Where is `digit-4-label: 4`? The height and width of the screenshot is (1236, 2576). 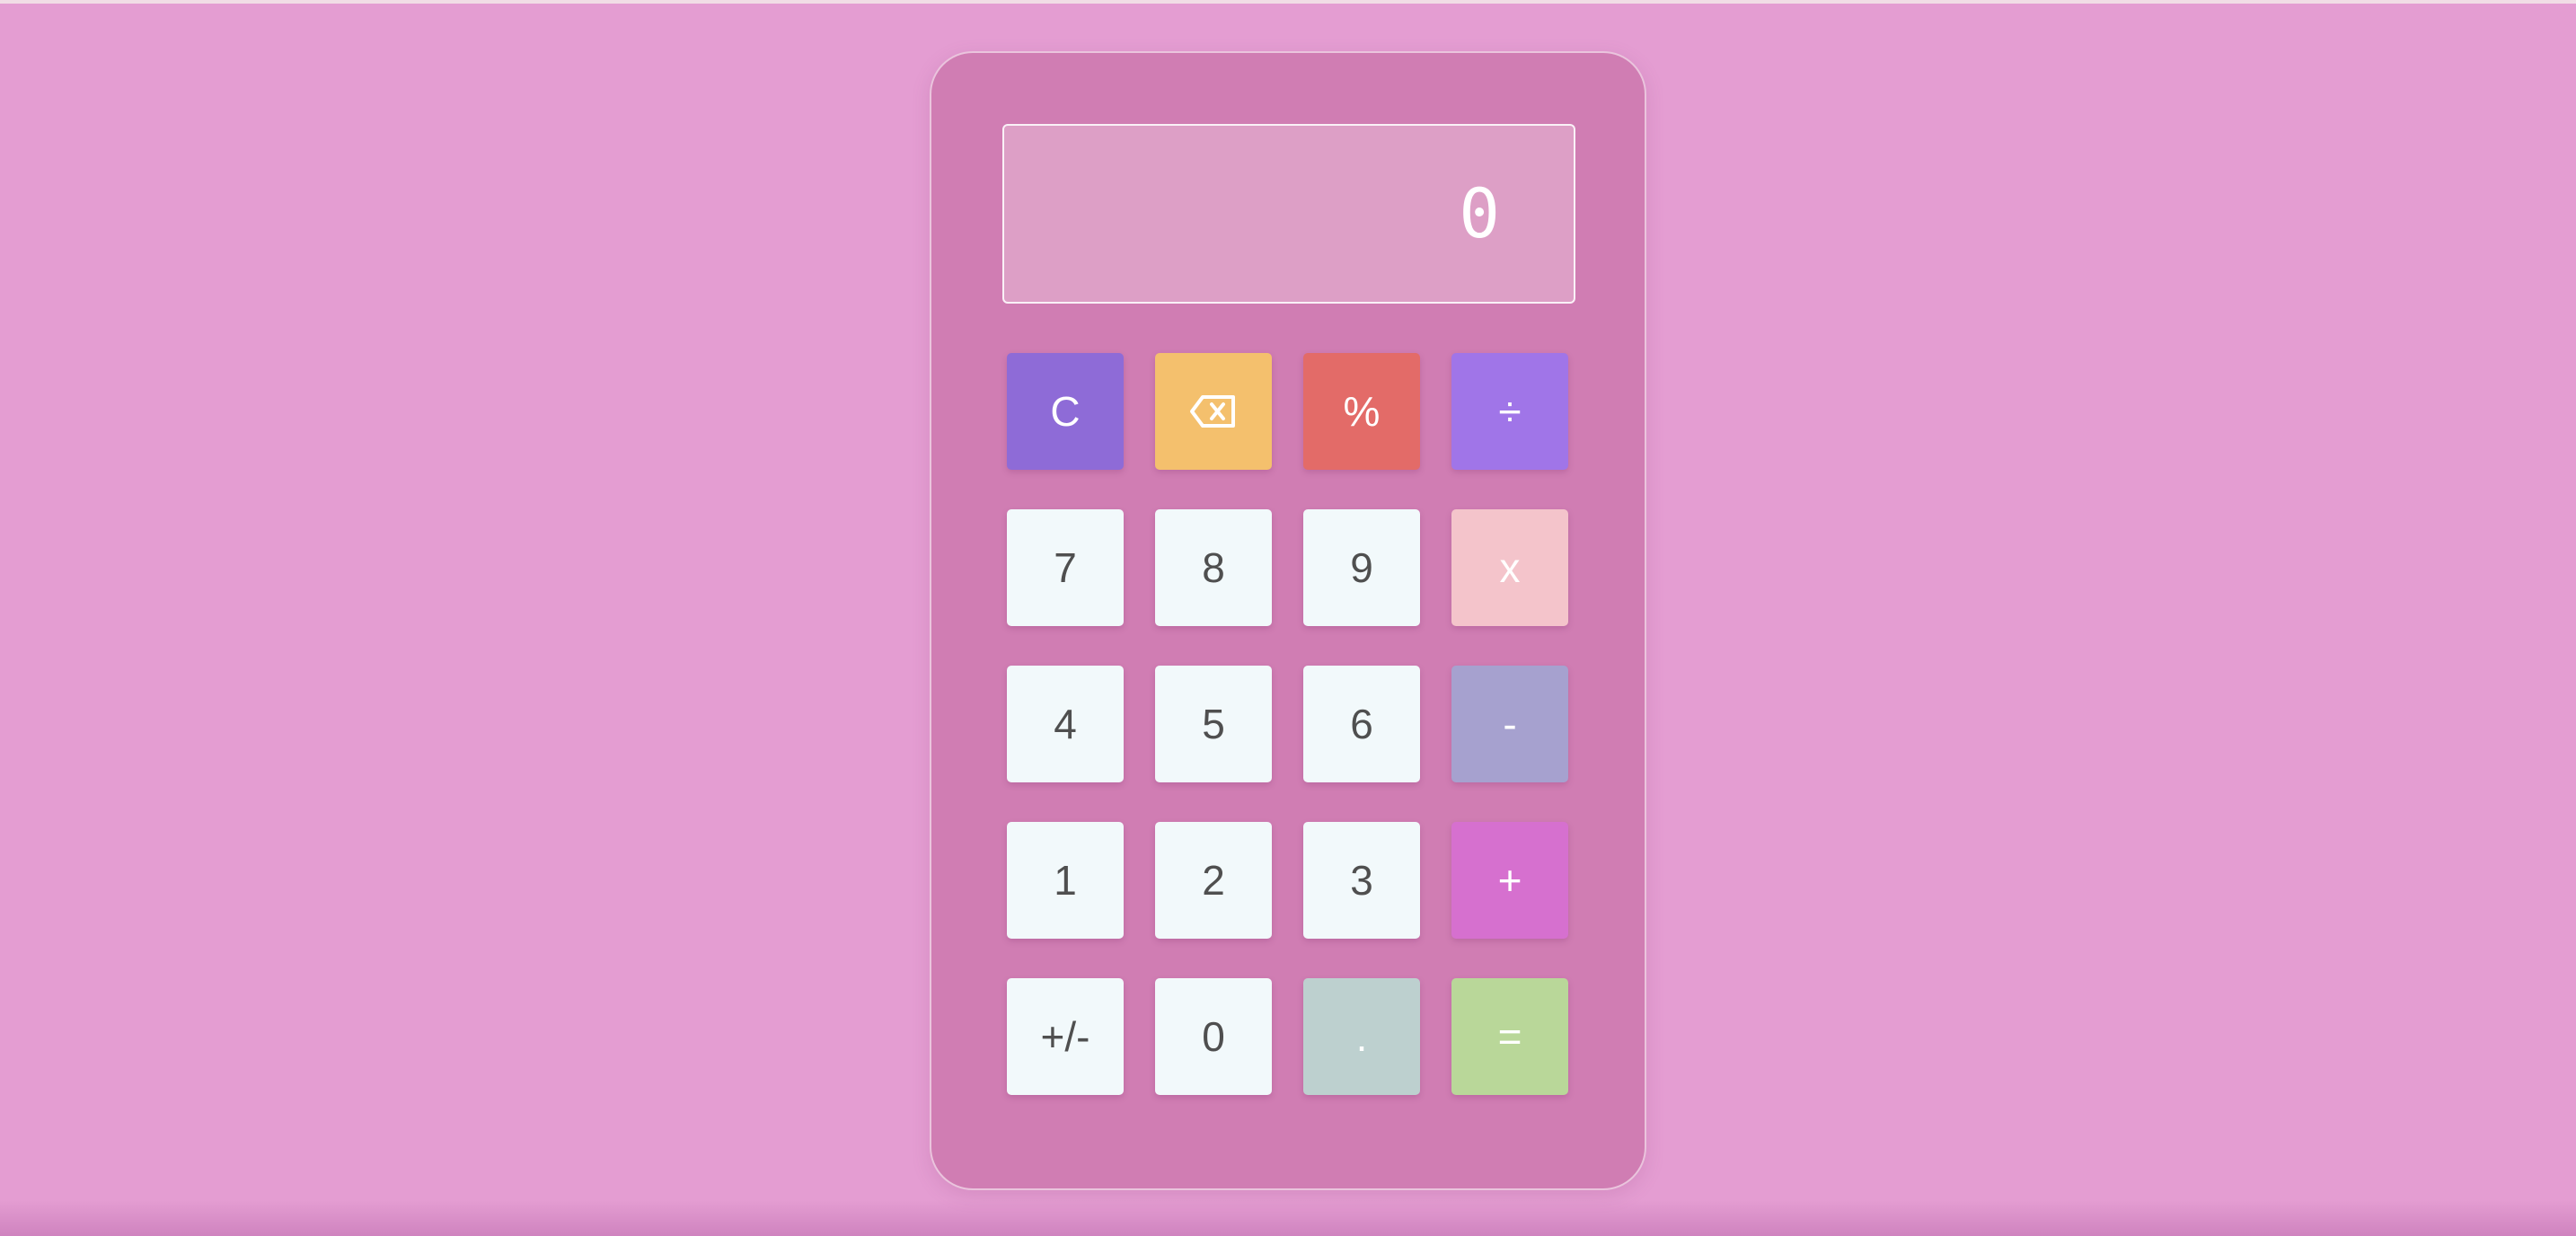 digit-4-label: 4 is located at coordinates (1065, 724).